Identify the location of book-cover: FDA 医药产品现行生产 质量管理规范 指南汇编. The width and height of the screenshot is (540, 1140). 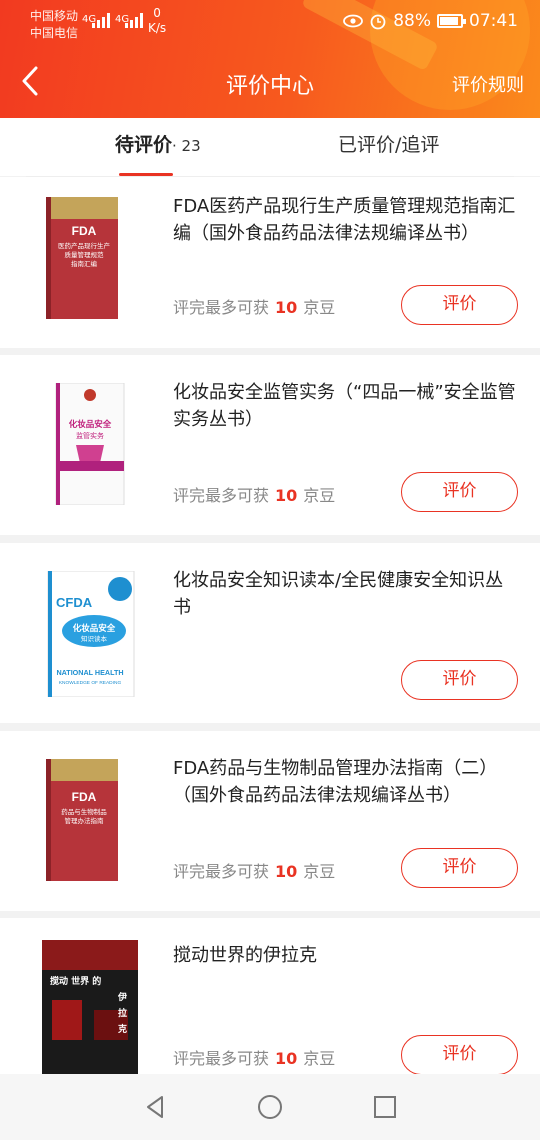
(82, 258).